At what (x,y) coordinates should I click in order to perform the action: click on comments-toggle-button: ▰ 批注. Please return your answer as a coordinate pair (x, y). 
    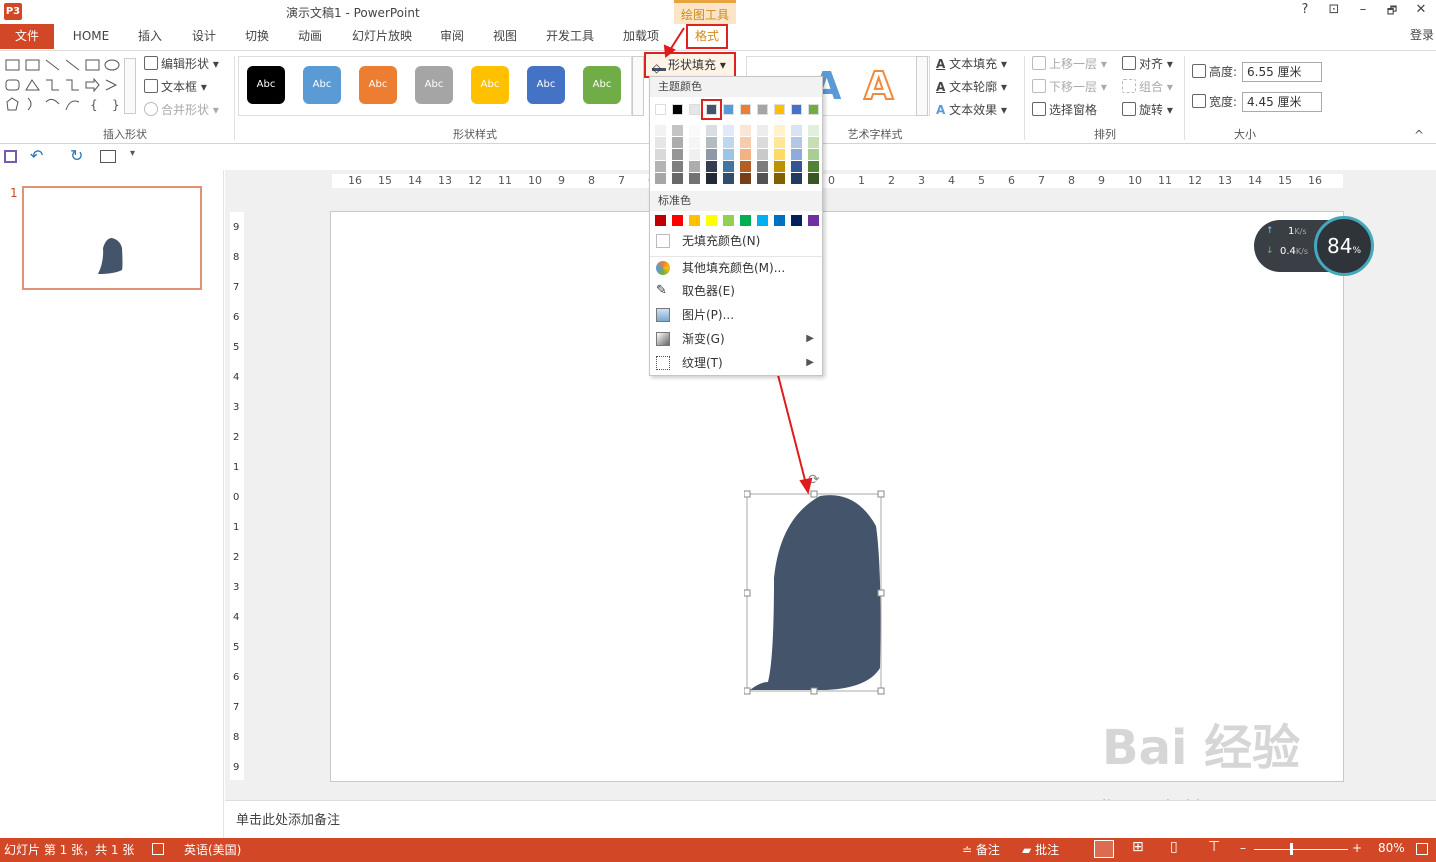
    Looking at the image, I should click on (1040, 849).